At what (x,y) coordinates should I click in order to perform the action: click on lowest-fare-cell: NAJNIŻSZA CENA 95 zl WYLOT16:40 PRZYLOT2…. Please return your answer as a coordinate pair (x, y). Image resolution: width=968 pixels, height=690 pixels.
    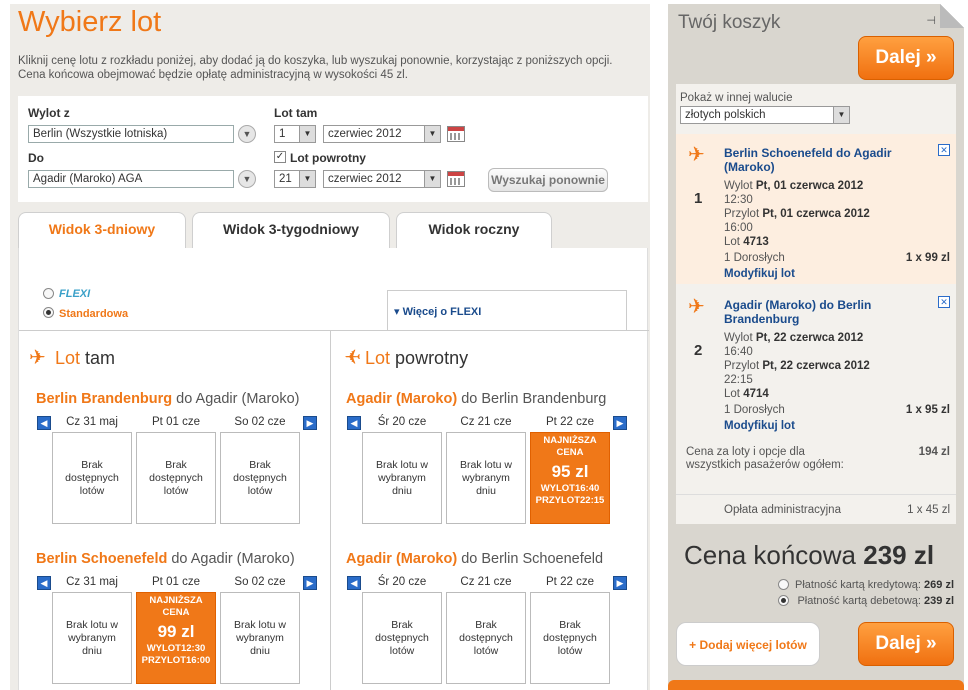
    Looking at the image, I should click on (570, 478).